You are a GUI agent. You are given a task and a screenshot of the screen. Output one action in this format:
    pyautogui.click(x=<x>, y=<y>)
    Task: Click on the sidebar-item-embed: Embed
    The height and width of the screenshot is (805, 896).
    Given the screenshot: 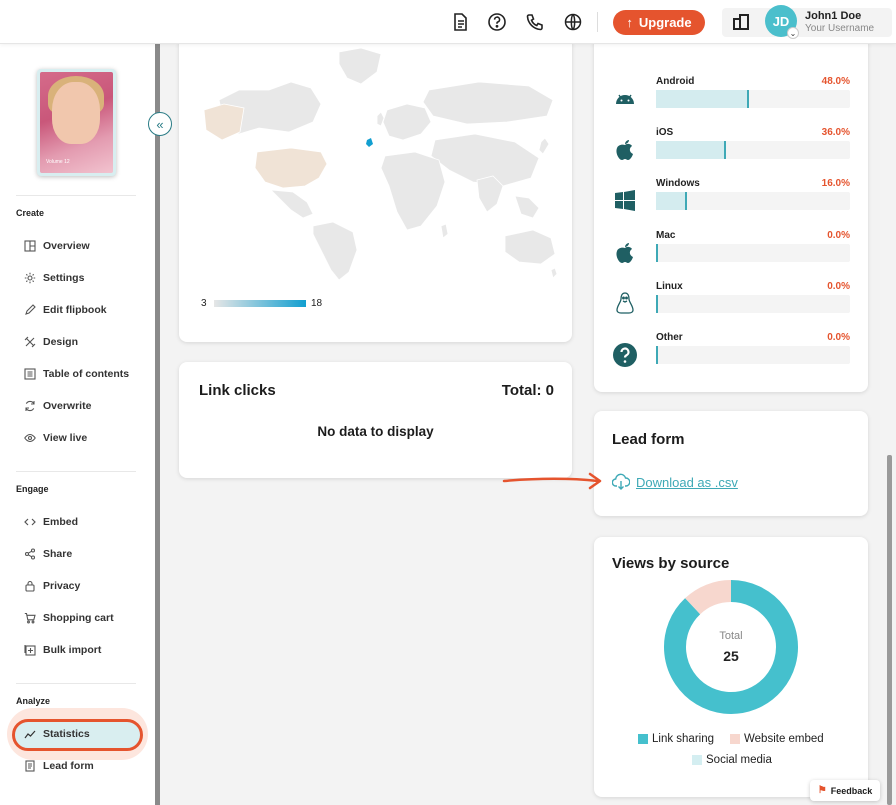 What is the action you would take?
    pyautogui.click(x=51, y=522)
    